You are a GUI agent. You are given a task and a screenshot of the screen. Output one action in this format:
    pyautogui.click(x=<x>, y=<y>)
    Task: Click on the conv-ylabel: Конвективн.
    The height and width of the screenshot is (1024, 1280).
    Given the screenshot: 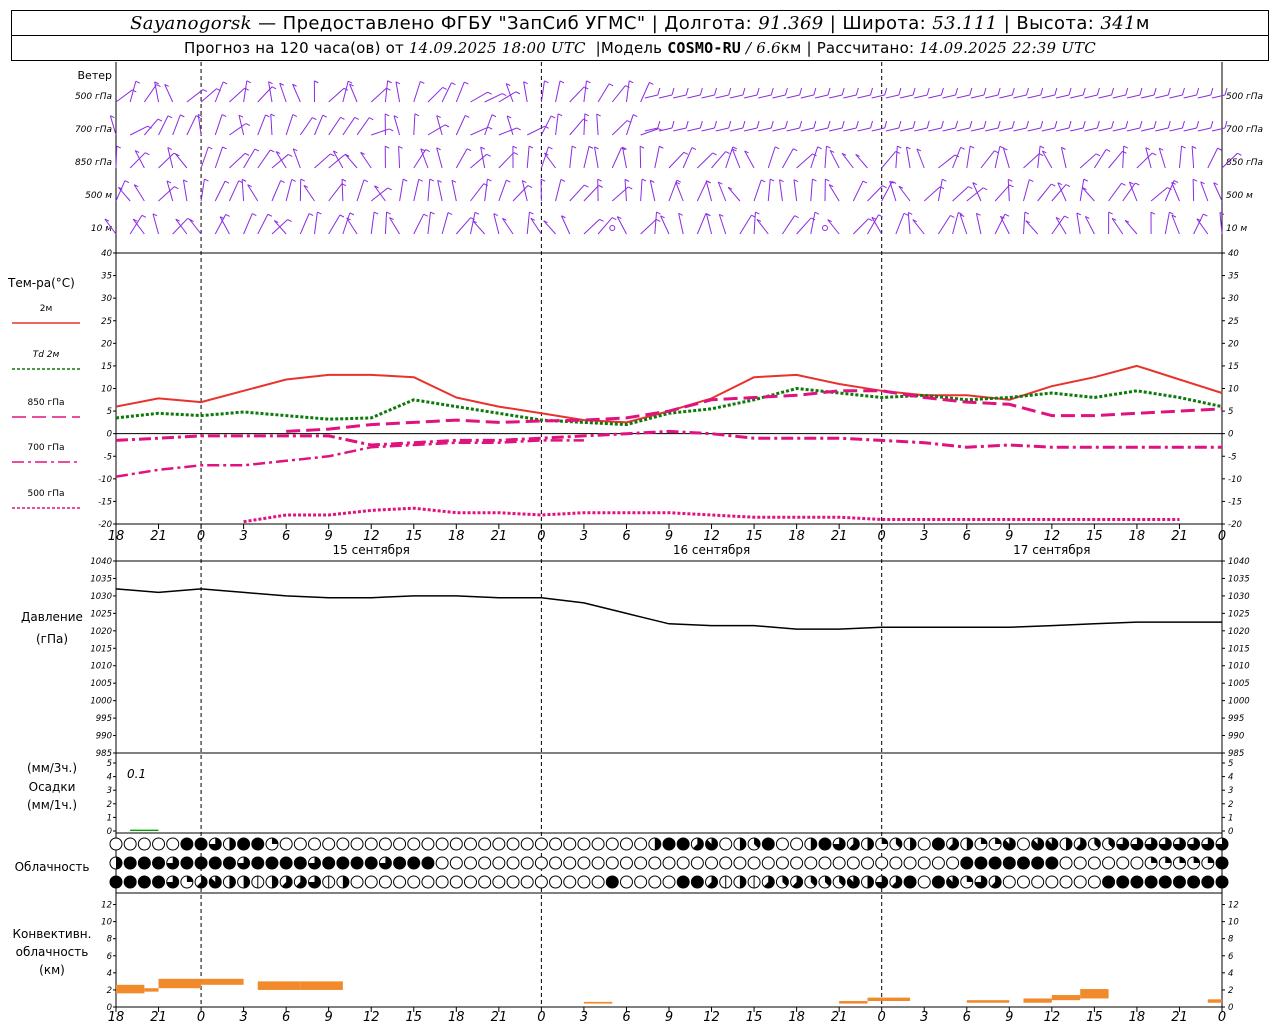 What is the action you would take?
    pyautogui.click(x=52, y=934)
    